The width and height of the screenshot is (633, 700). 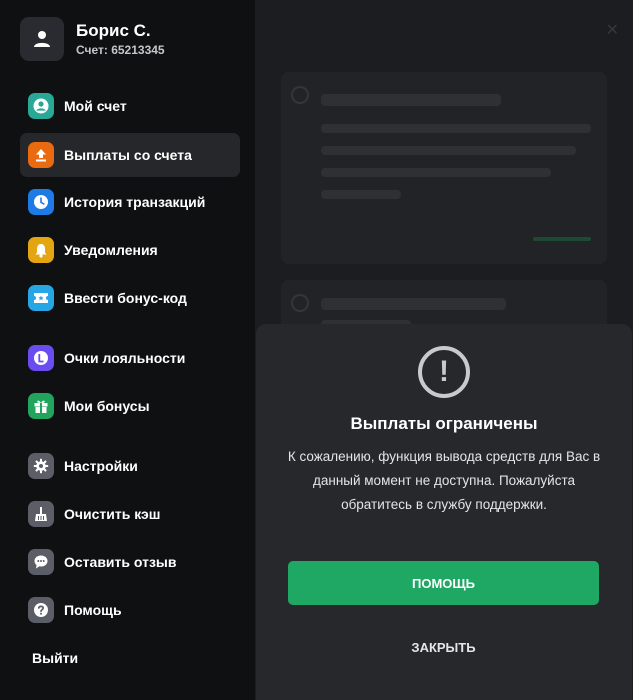 I want to click on user-circle-icon, so click(x=41, y=106).